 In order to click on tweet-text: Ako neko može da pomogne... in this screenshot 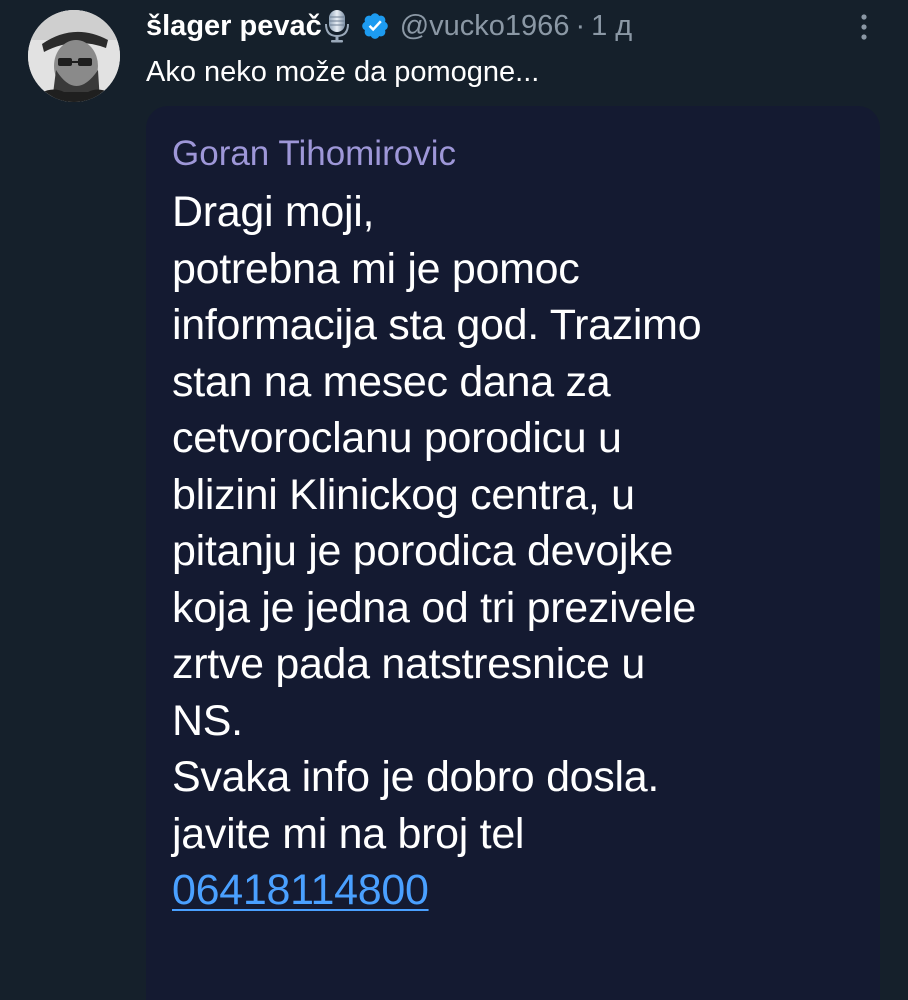, I will do `click(343, 72)`.